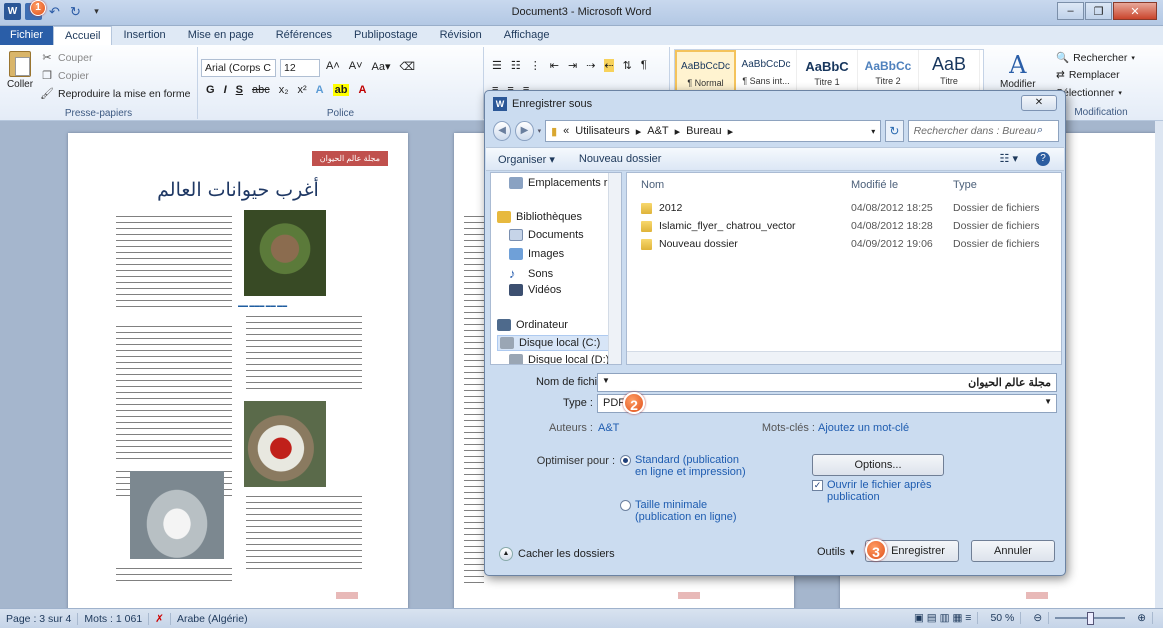 The image size is (1163, 628). I want to click on optimize-minimal-radio: Taille minimale (publication en ligne), so click(685, 511).